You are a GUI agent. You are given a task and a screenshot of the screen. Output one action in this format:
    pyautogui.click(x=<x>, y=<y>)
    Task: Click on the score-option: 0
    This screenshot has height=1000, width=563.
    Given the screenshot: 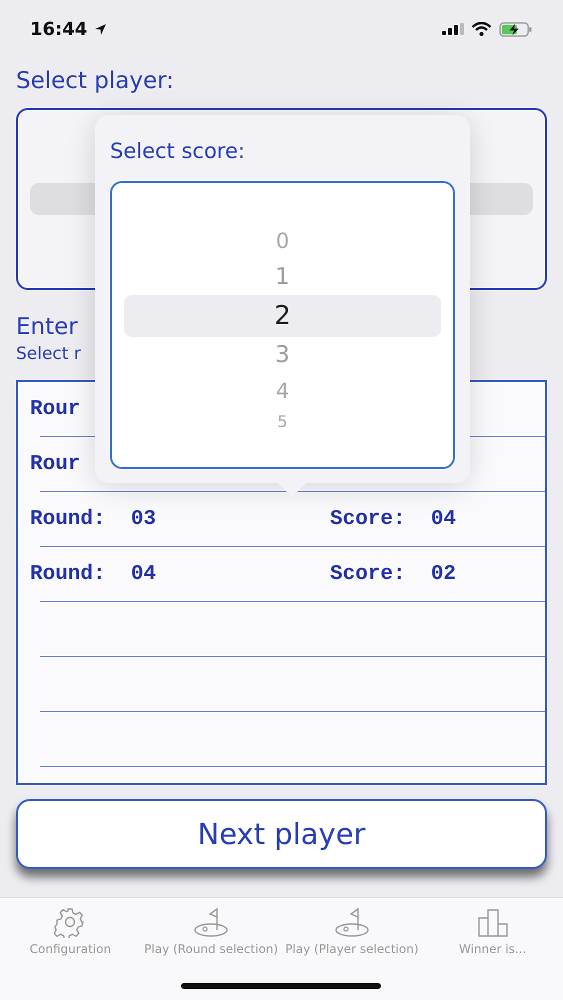 What is the action you would take?
    pyautogui.click(x=282, y=241)
    